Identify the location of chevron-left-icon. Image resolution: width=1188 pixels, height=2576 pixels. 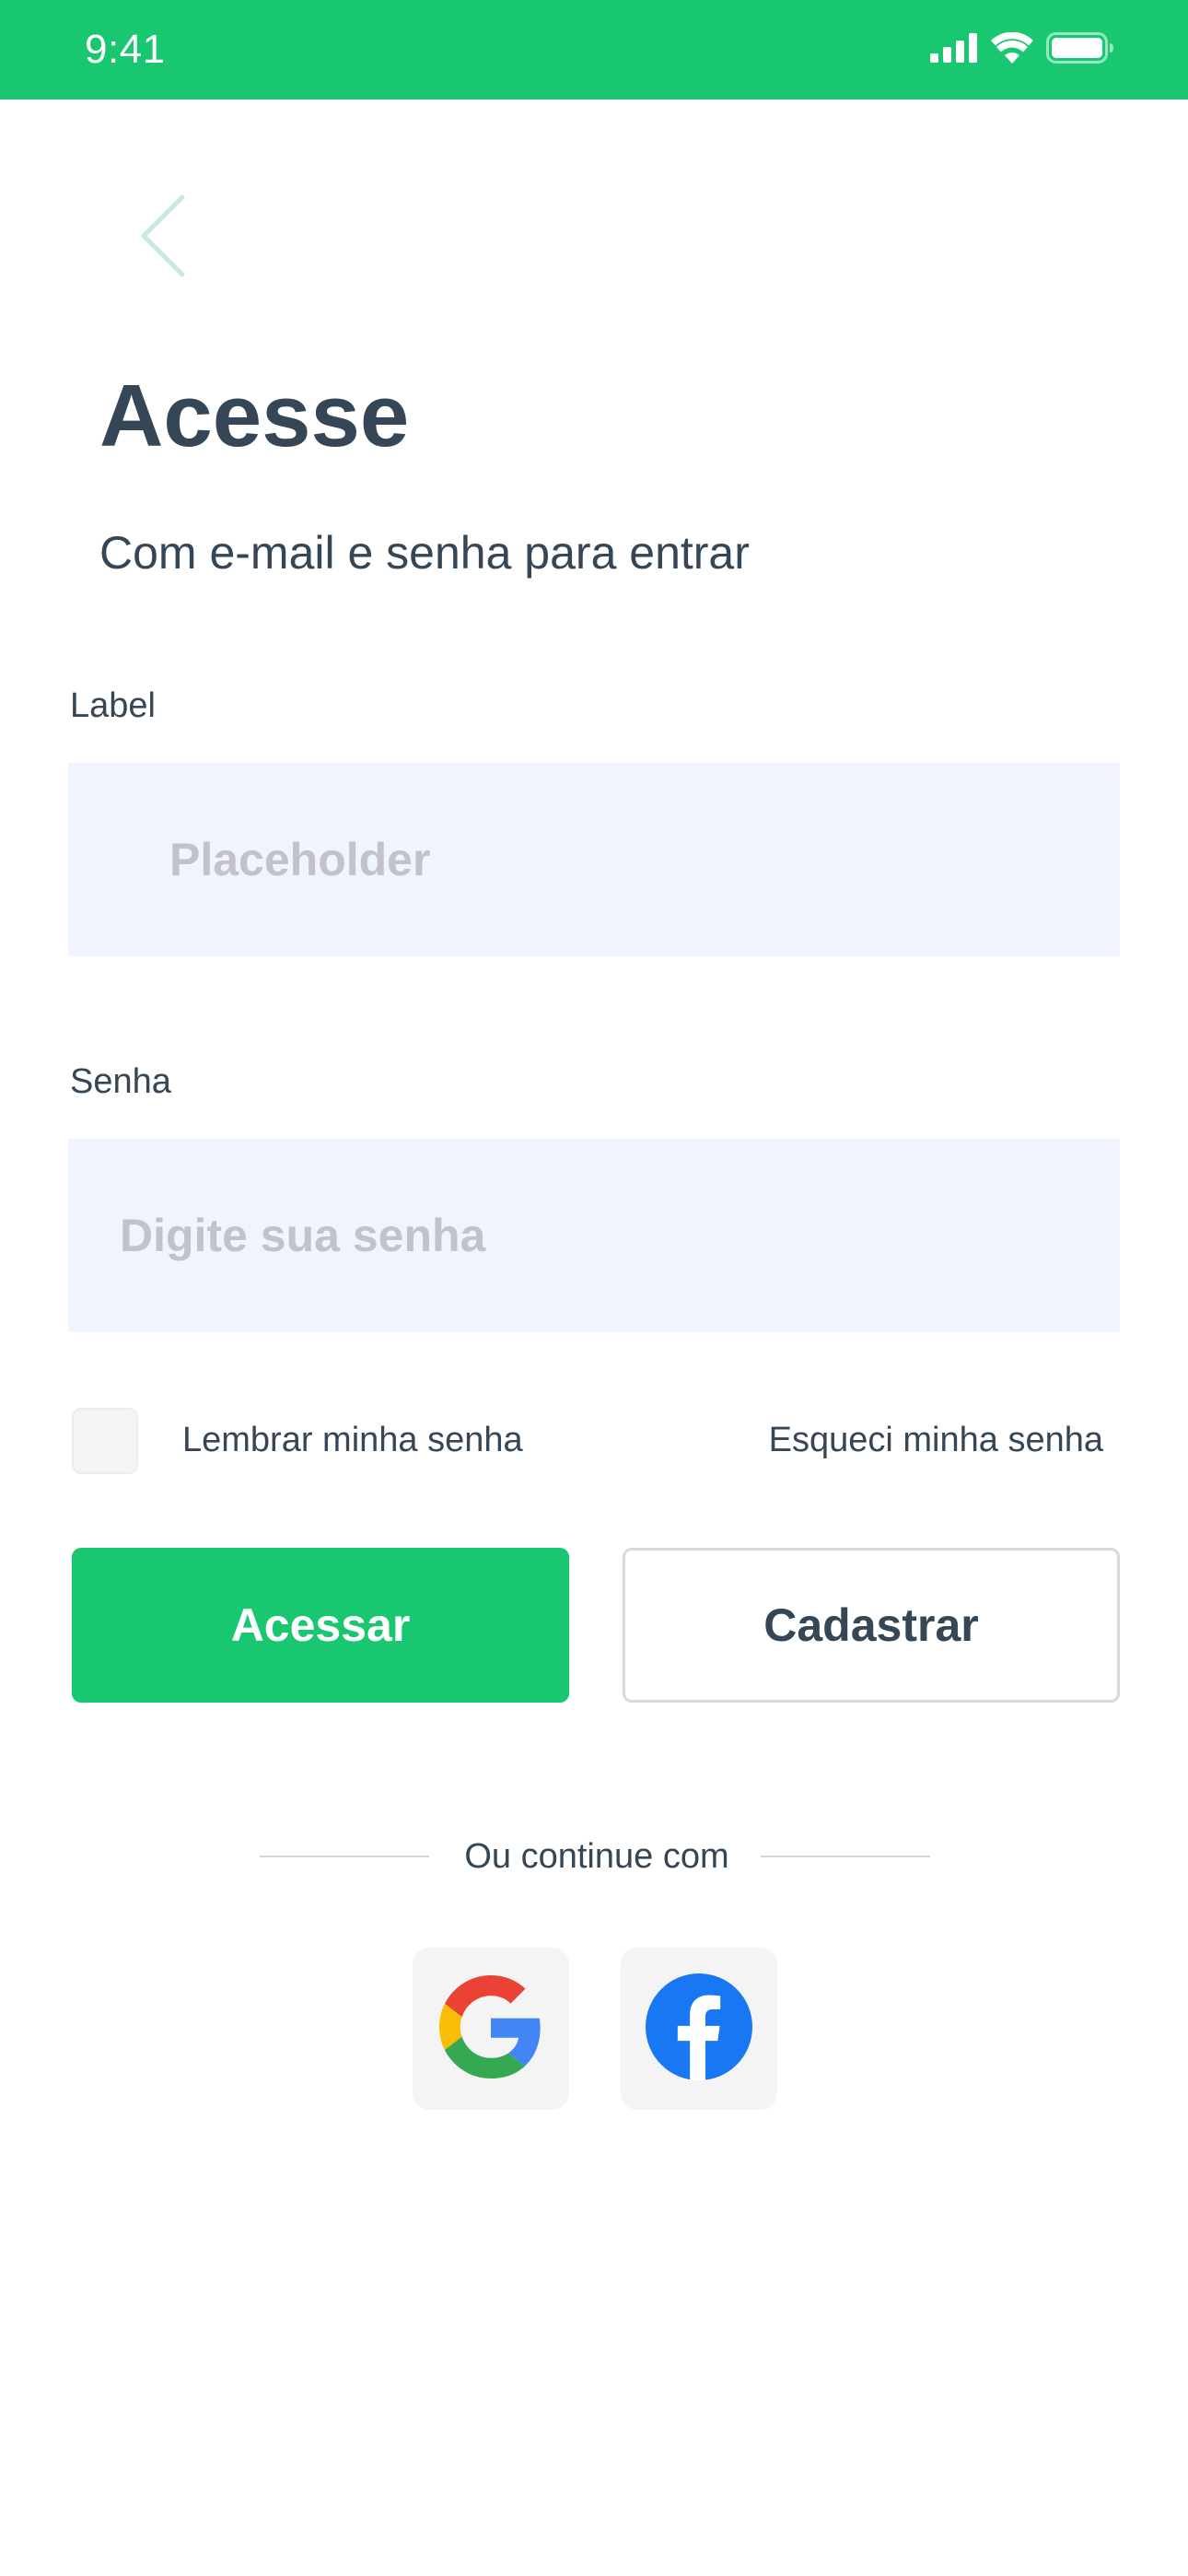
(164, 238).